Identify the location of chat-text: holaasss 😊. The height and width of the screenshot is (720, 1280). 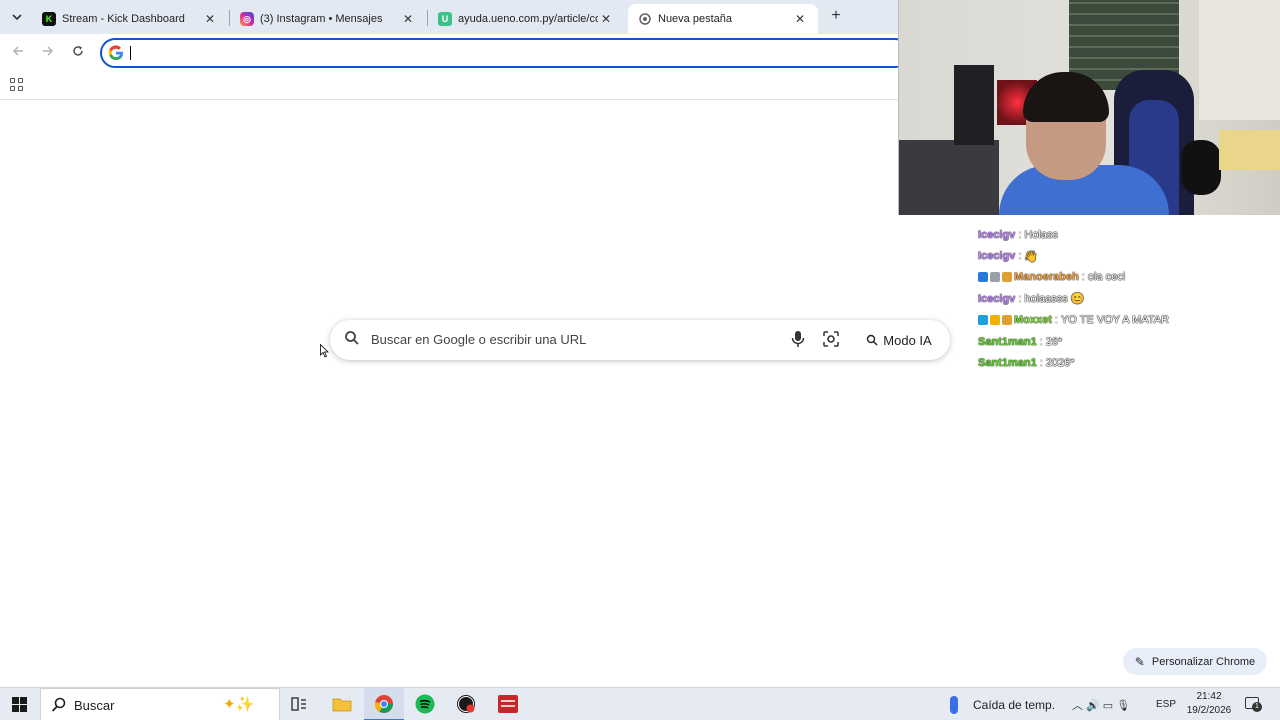
(1054, 299).